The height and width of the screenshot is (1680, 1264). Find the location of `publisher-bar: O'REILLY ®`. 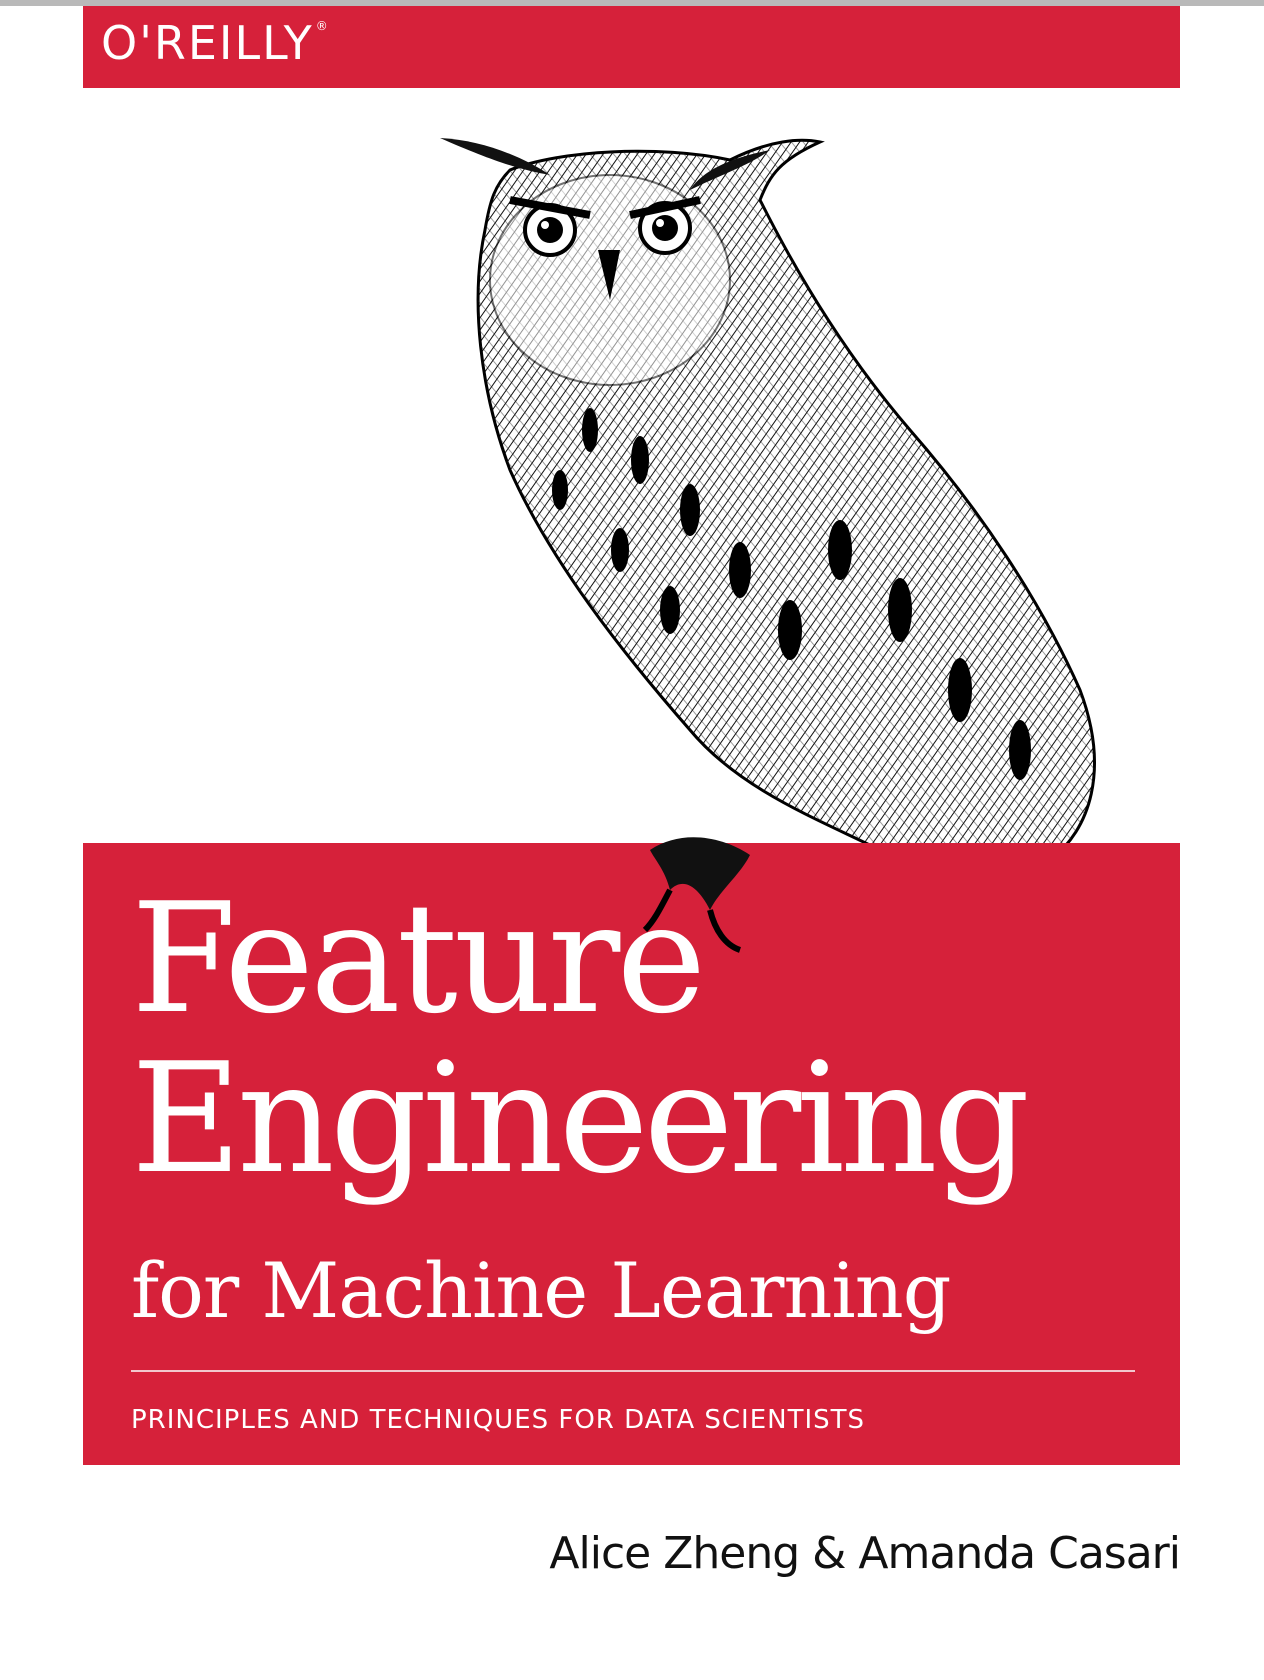

publisher-bar: O'REILLY ® is located at coordinates (631, 47).